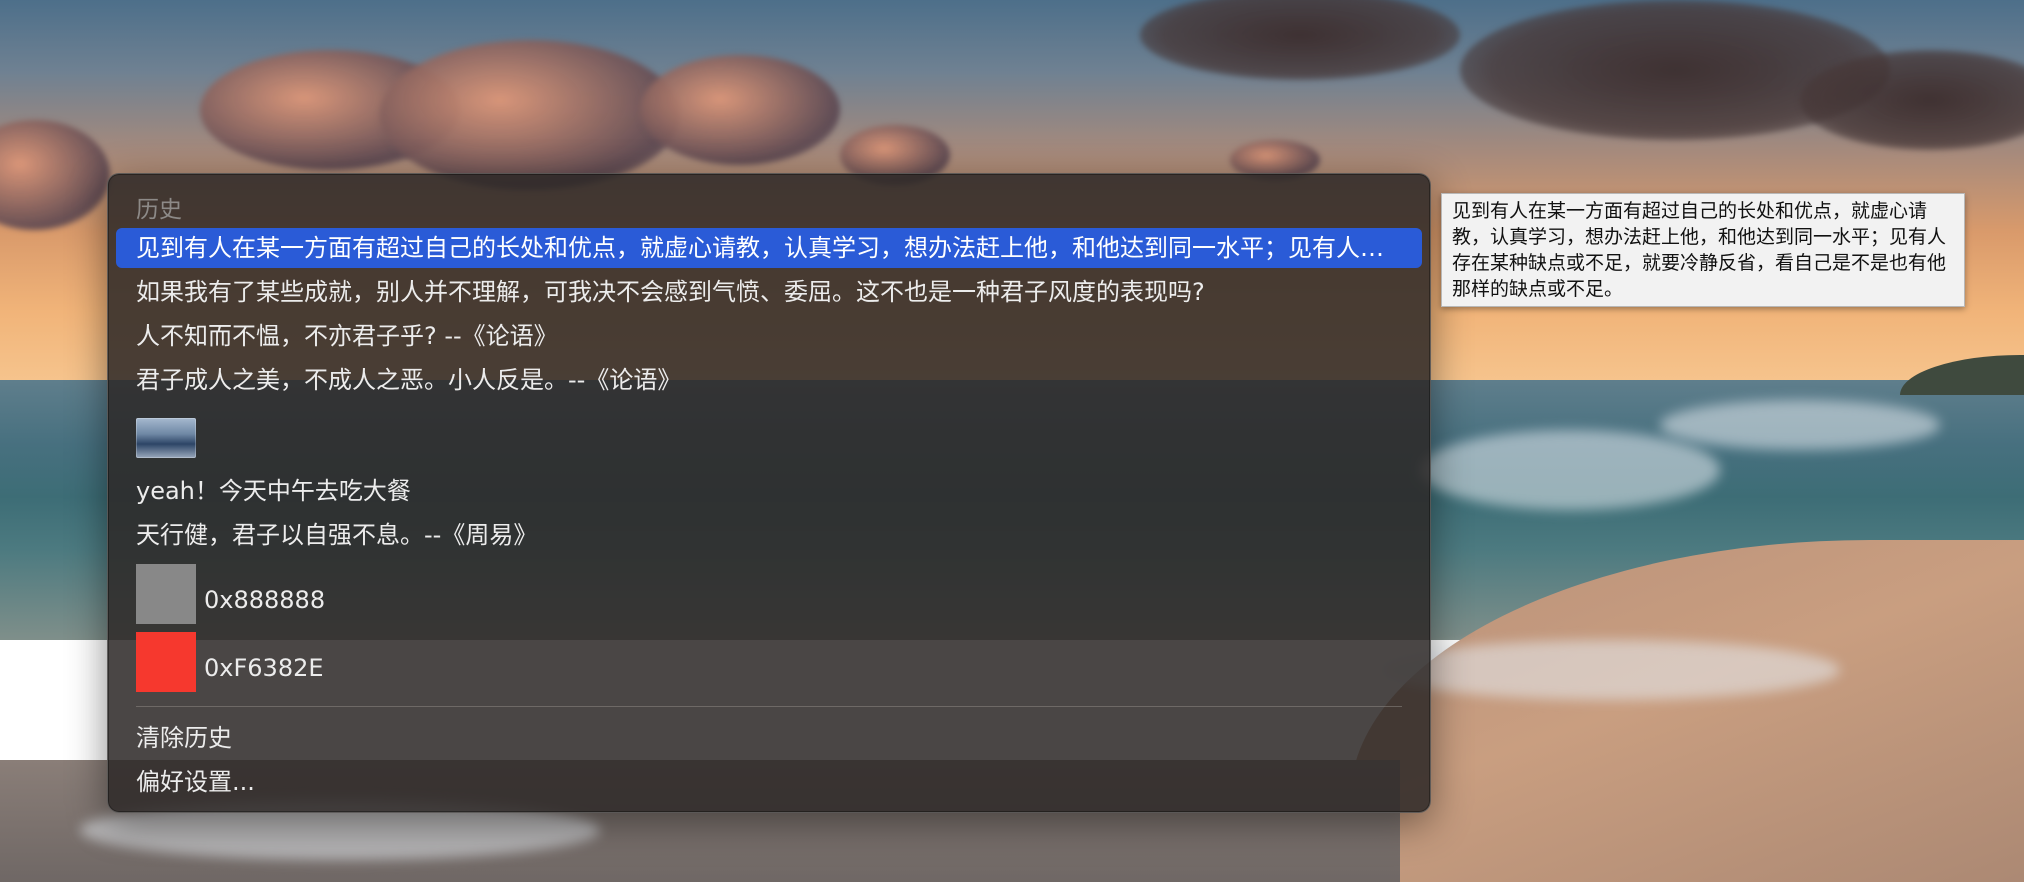 This screenshot has width=2024, height=882. Describe the element at coordinates (769, 380) in the screenshot. I see `history-item: 君子成人之美，不成人之恶。小人反是。--《论语》` at that location.